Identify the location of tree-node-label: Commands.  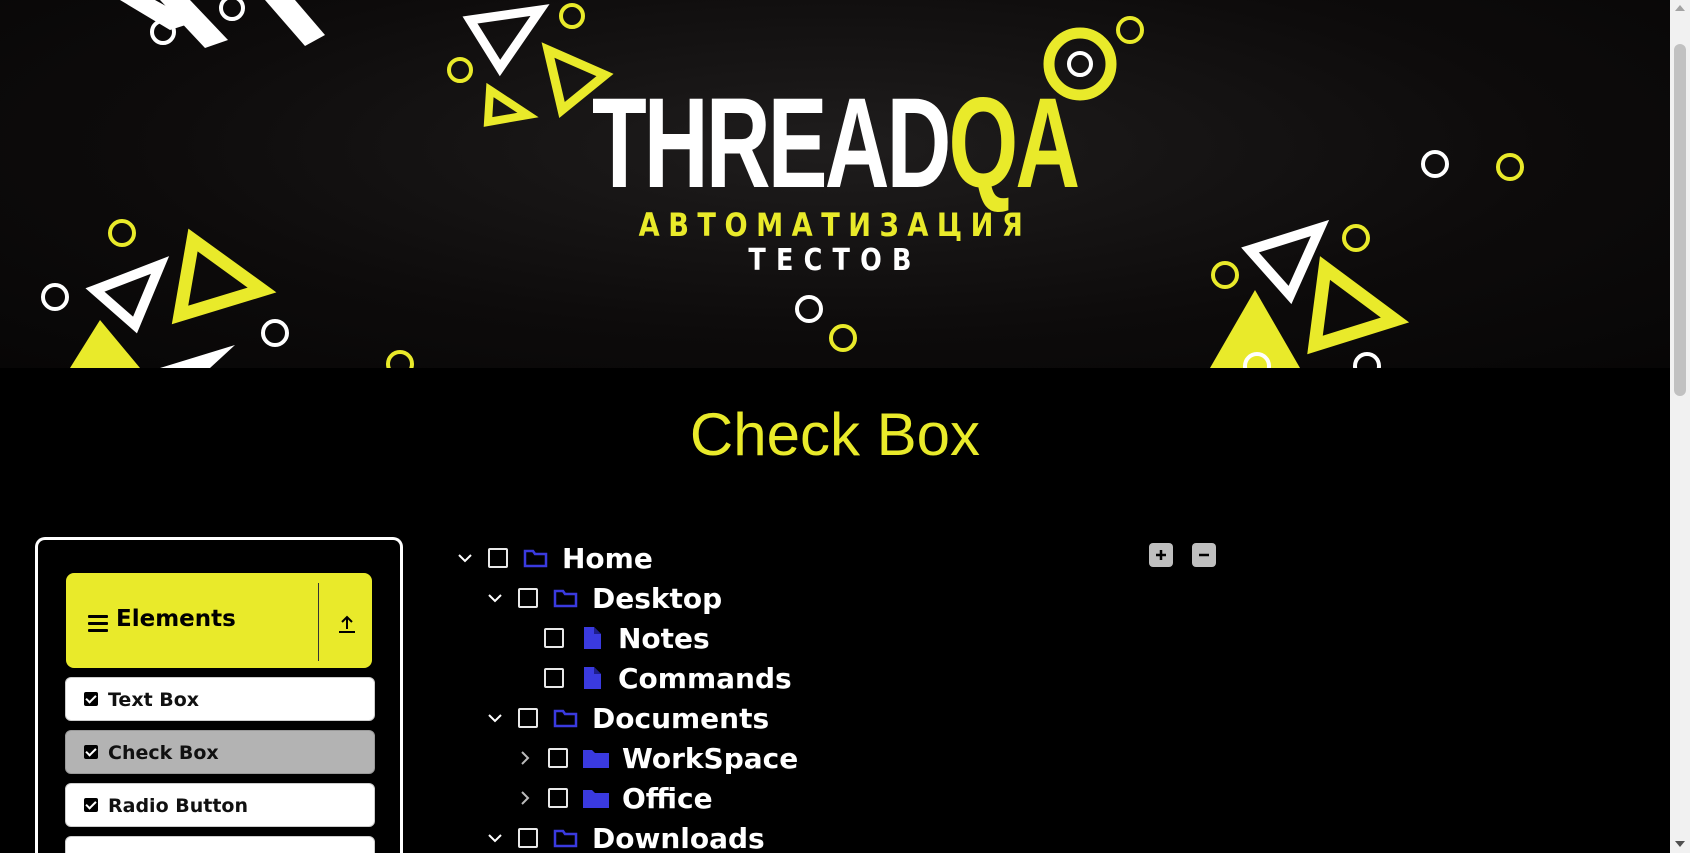
(705, 678).